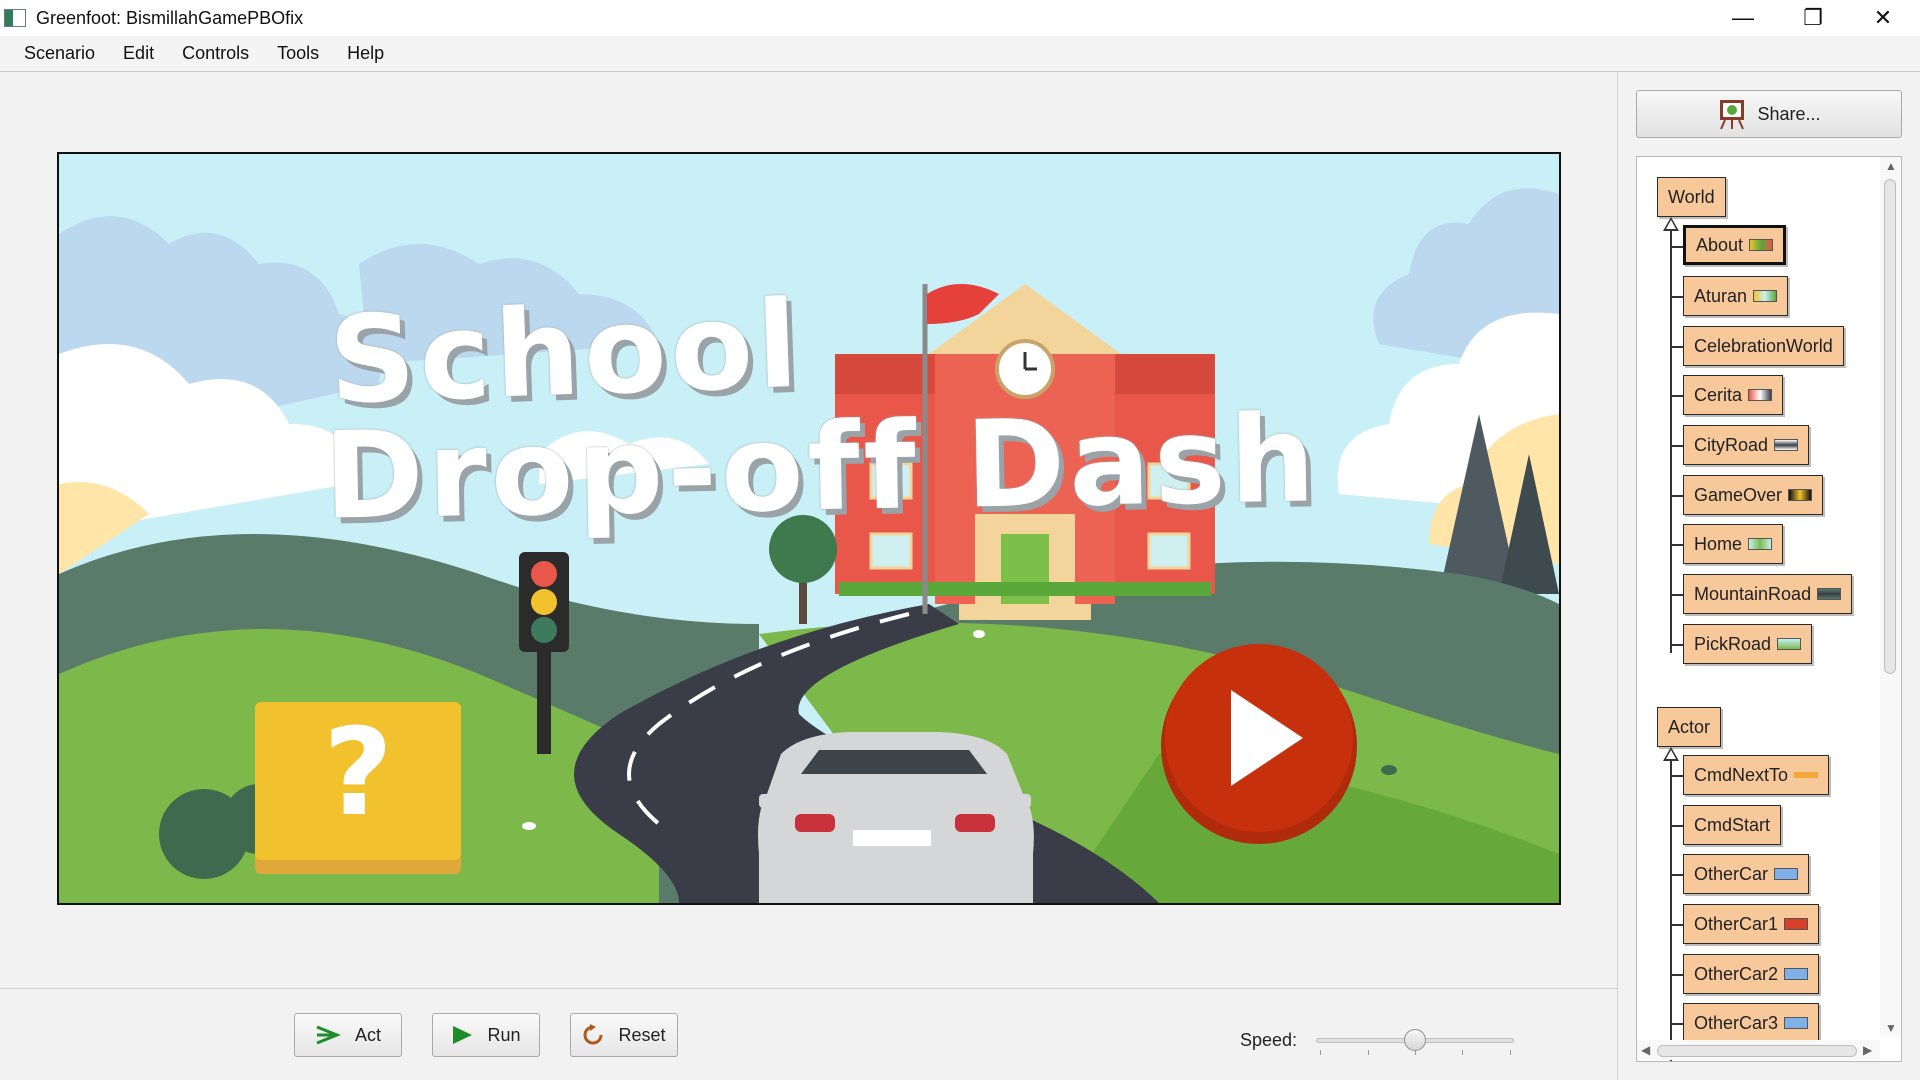 The height and width of the screenshot is (1080, 1920). I want to click on speed-slider-thumb, so click(1415, 1040).